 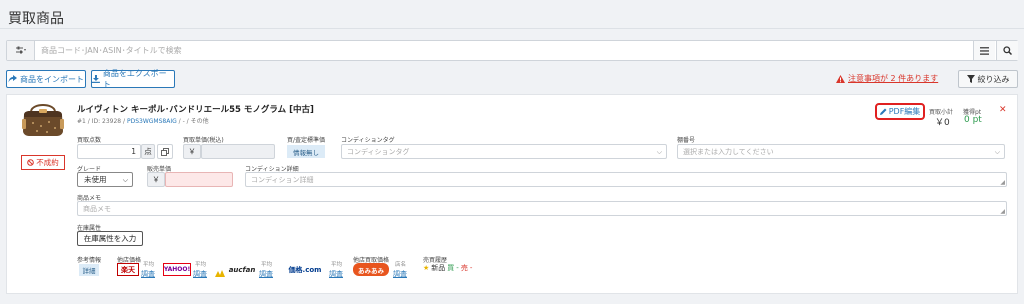 I want to click on price-label: 買取単価(税込), so click(x=203, y=140).